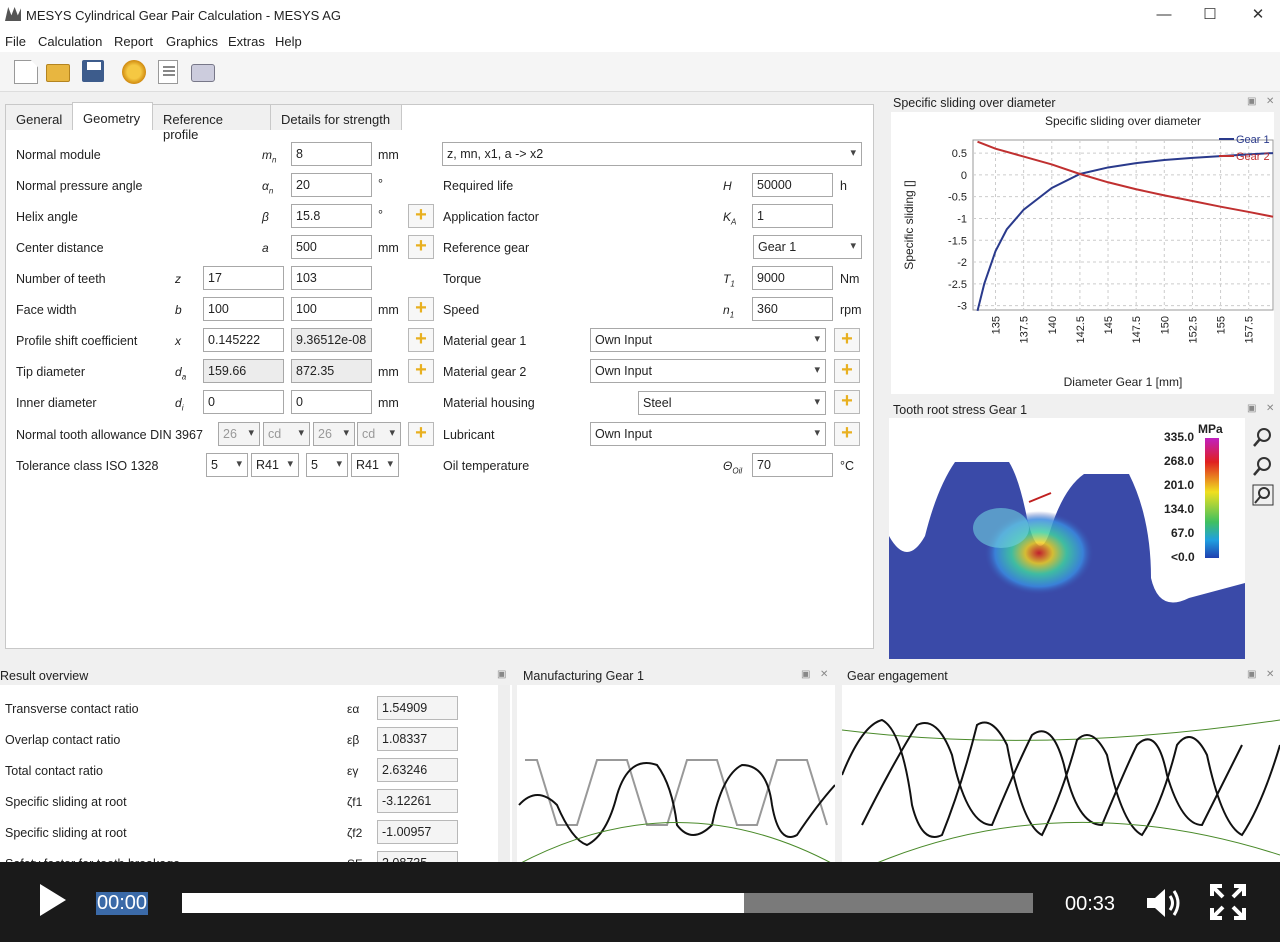 The width and height of the screenshot is (1280, 942). I want to click on tip-diameter-gear1-value: 159.66, so click(243, 371).